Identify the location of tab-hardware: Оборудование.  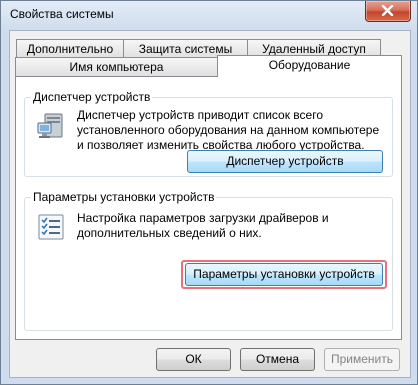
(309, 66).